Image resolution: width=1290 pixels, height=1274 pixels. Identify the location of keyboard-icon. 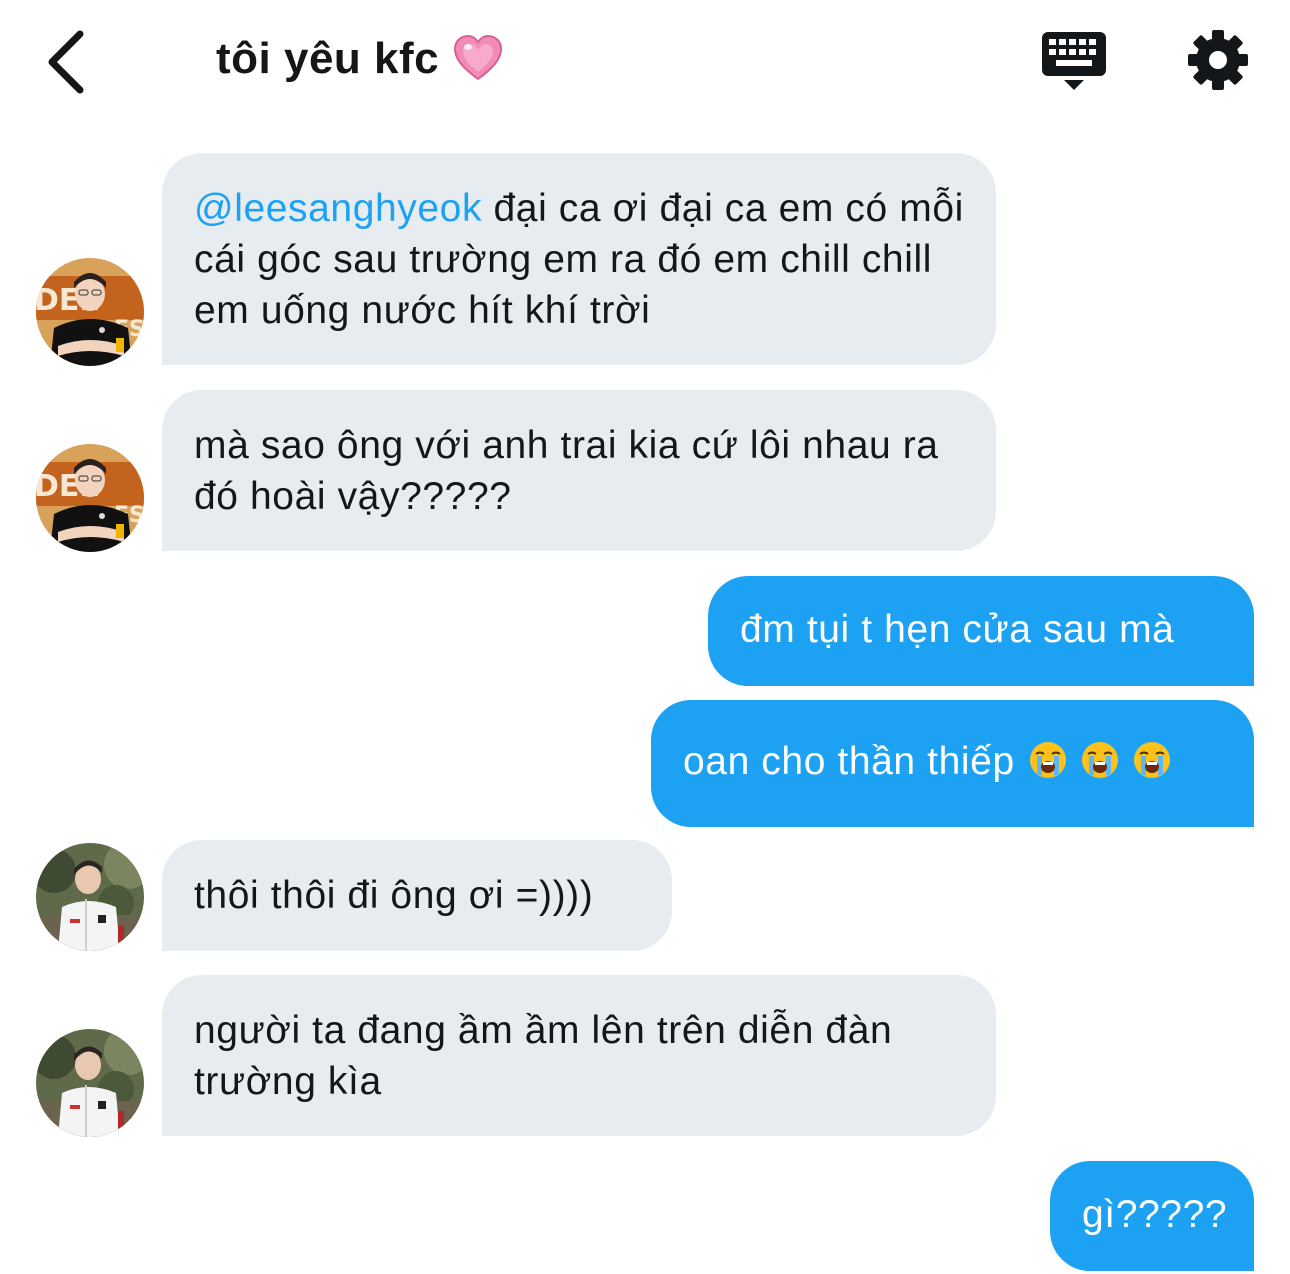
(1074, 61).